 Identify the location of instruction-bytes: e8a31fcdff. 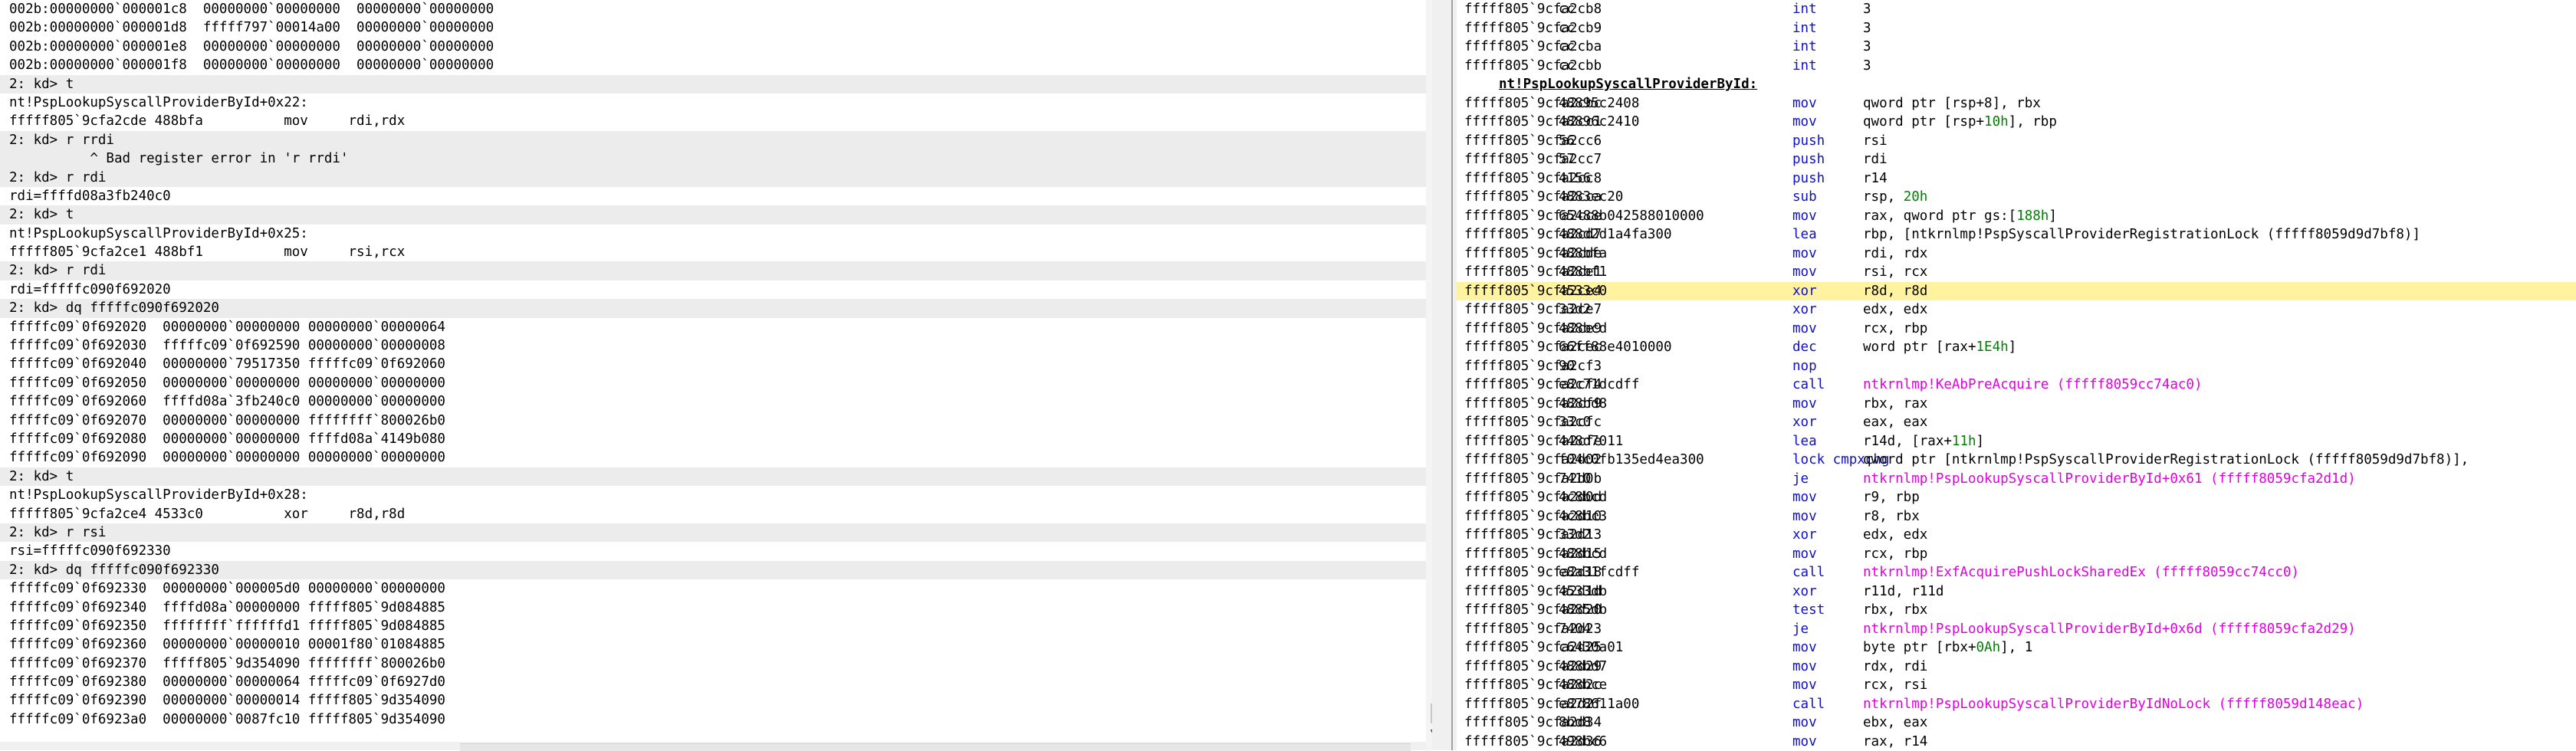
(1600, 572).